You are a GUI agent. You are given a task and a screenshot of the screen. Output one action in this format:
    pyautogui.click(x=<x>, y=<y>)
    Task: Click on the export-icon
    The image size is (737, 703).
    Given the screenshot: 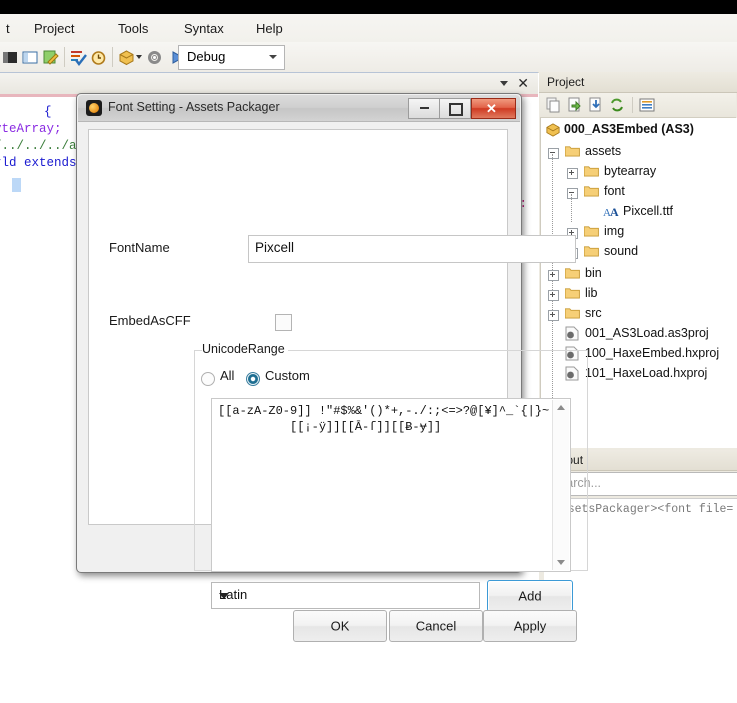 What is the action you would take?
    pyautogui.click(x=575, y=105)
    